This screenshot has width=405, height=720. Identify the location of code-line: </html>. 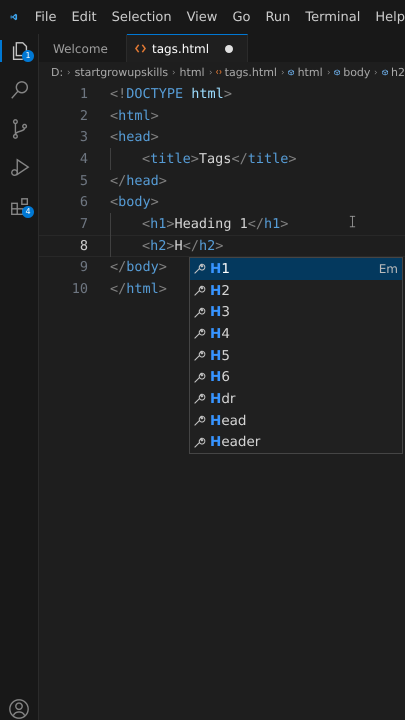
(138, 289).